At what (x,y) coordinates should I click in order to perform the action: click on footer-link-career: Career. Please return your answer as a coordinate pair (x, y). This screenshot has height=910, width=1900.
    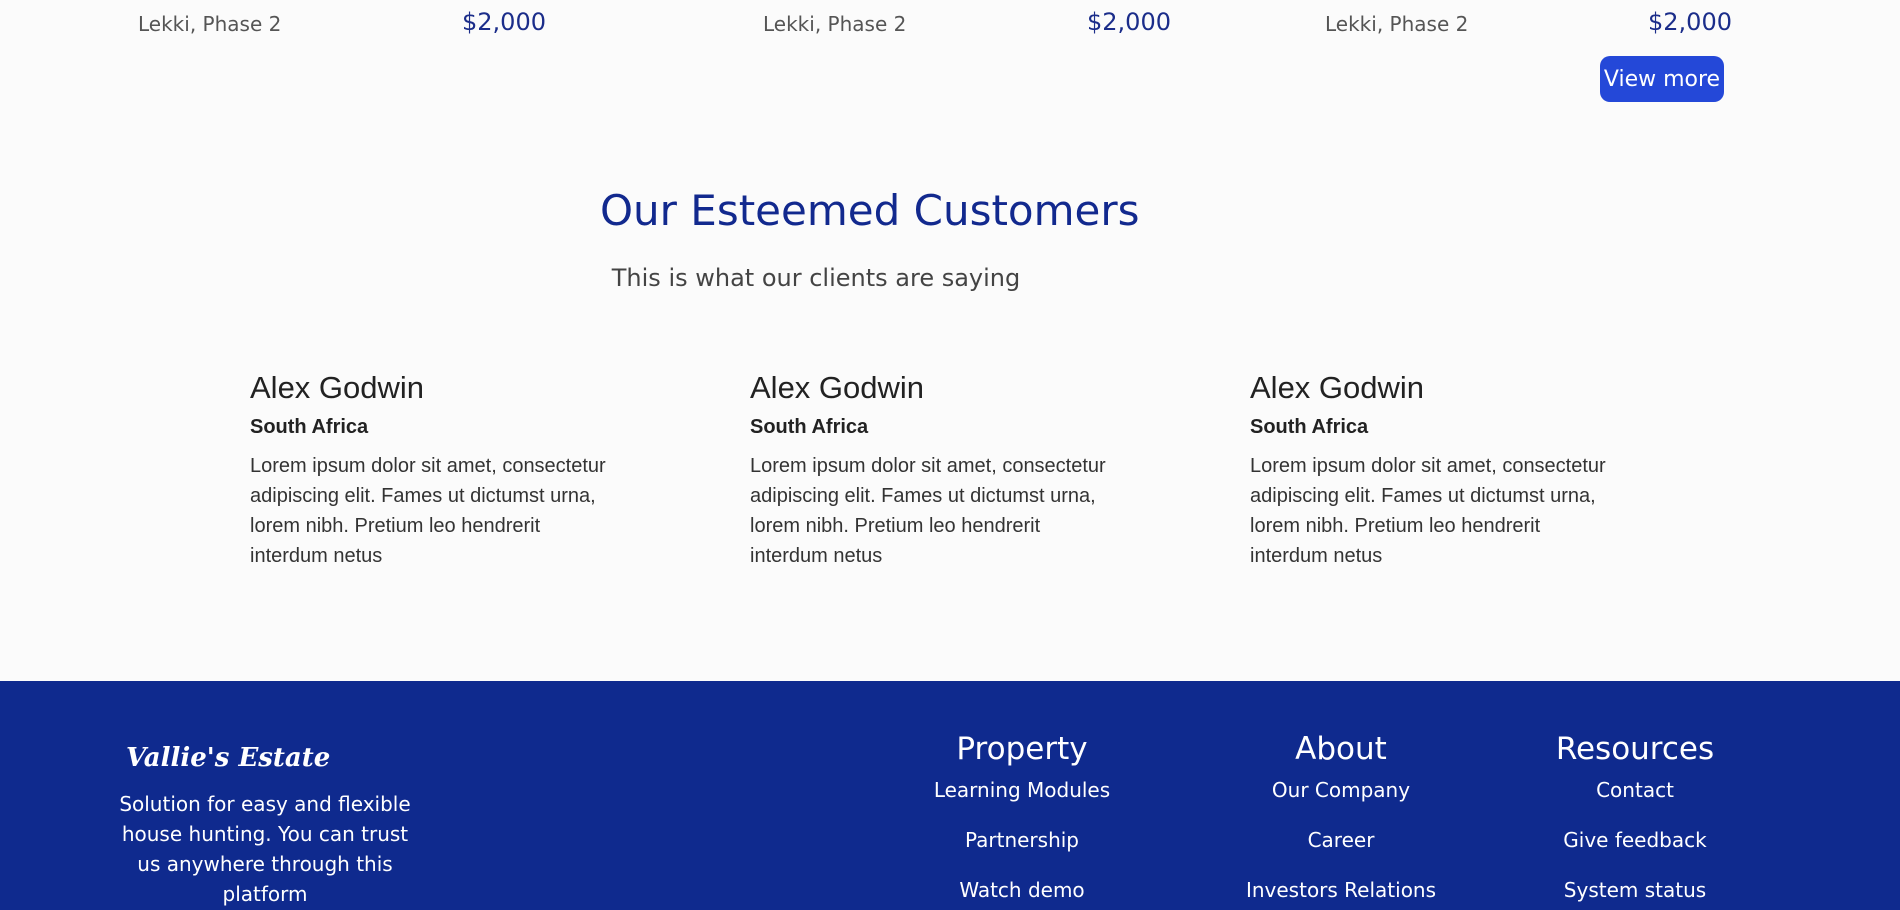
    Looking at the image, I should click on (1341, 852).